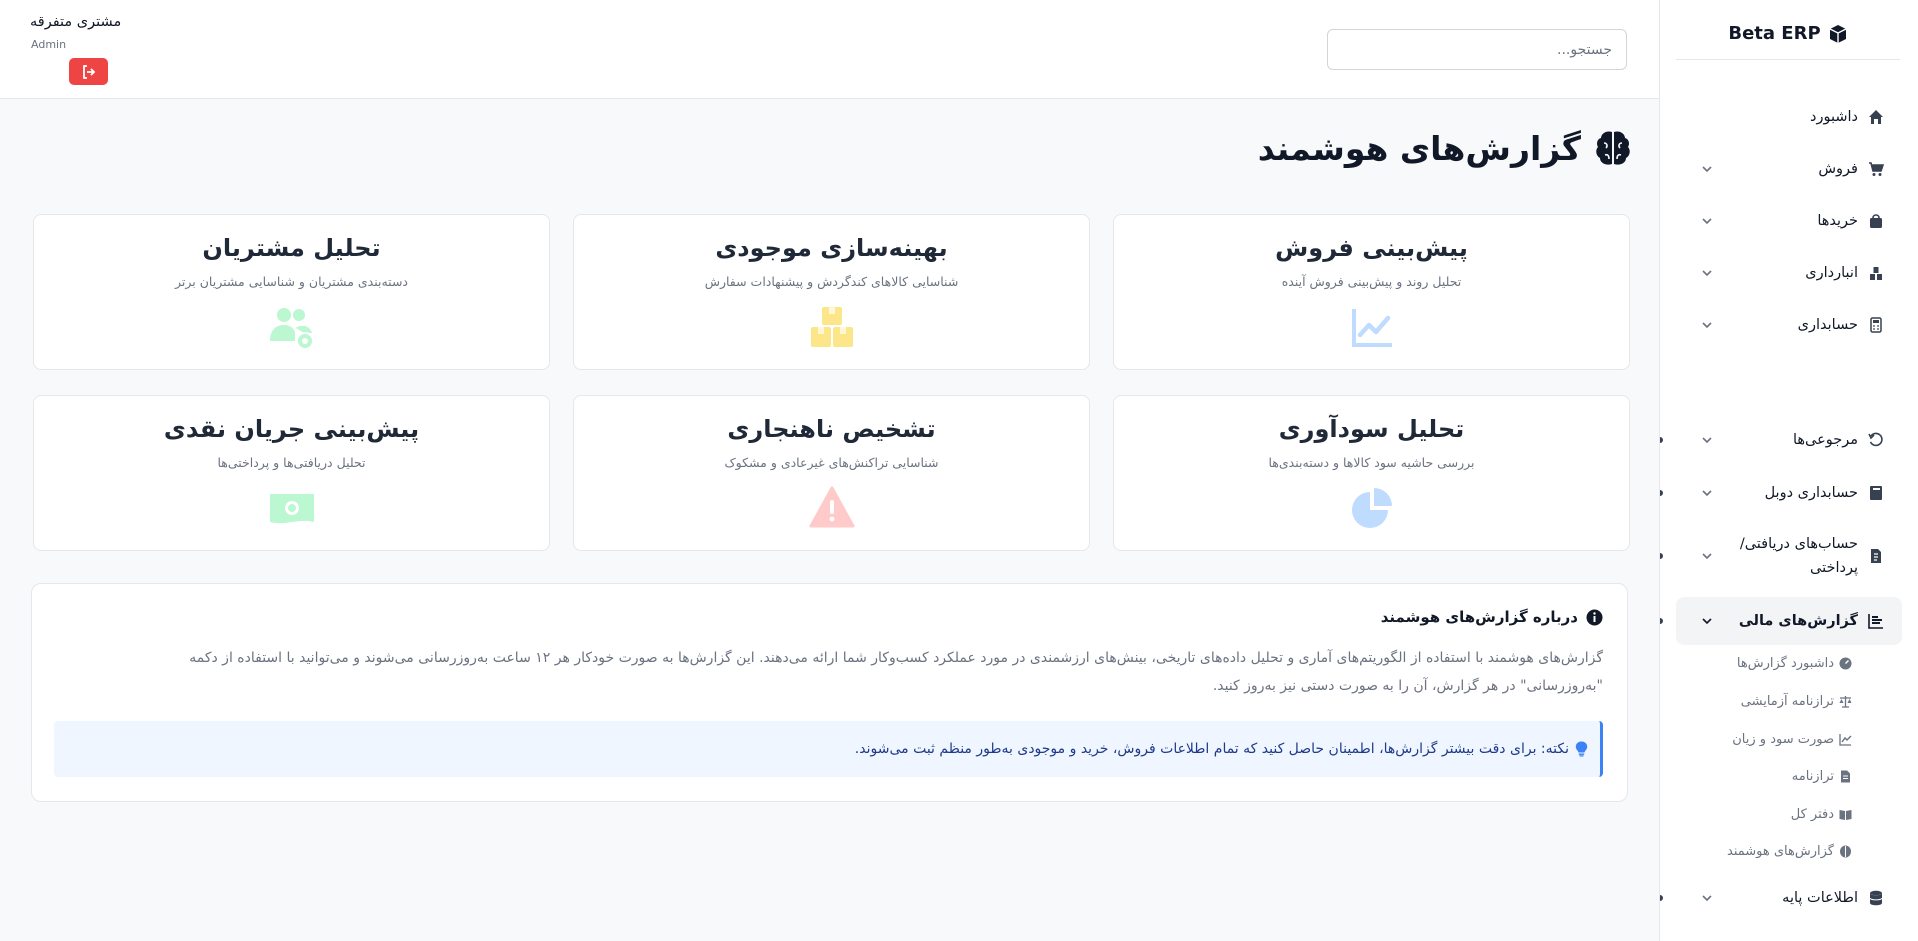 This screenshot has width=1918, height=941. What do you see at coordinates (1371, 248) in the screenshot?
I see `card-title: پیش‌بینی فروش` at bounding box center [1371, 248].